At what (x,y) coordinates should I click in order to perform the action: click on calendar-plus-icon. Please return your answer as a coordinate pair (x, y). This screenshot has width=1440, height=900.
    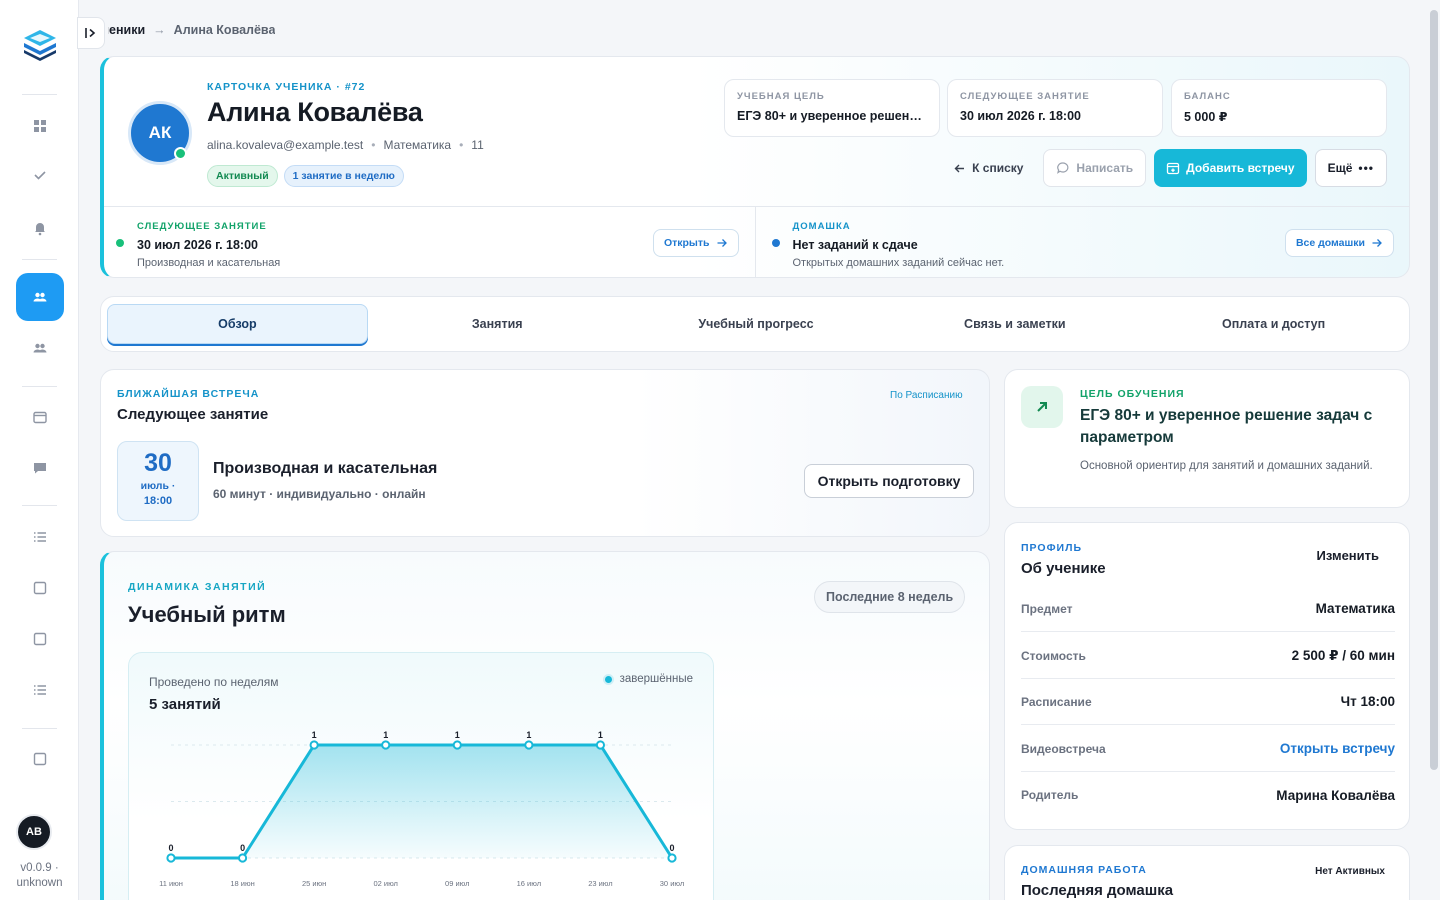
    Looking at the image, I should click on (1173, 168).